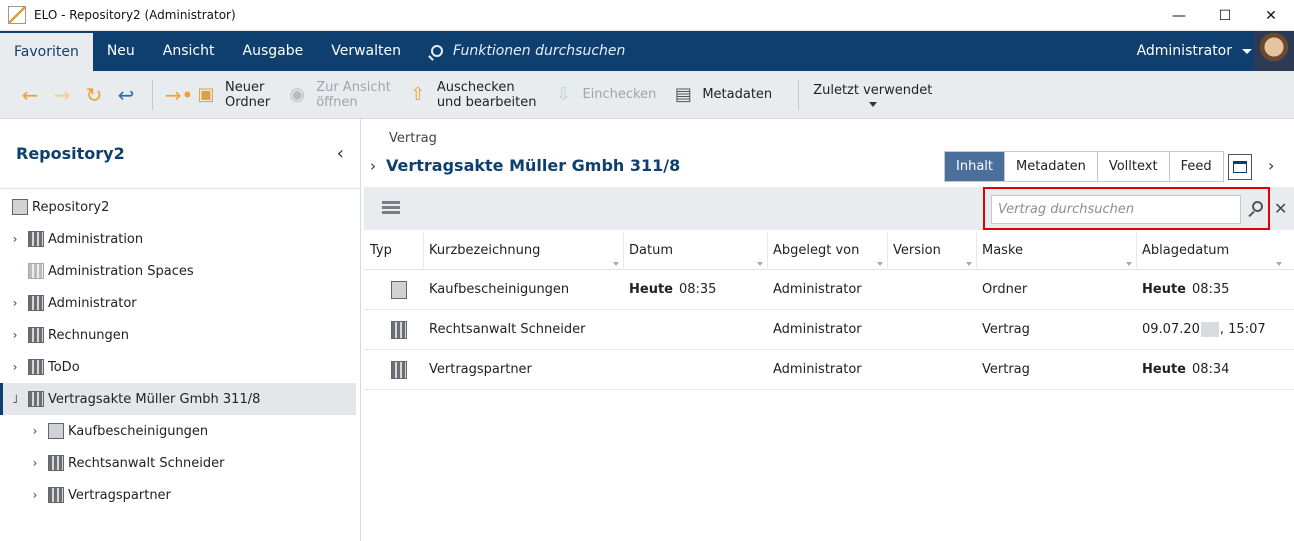 Image resolution: width=1294 pixels, height=541 pixels. I want to click on sidebar-item: Administration Spaces, so click(180, 271).